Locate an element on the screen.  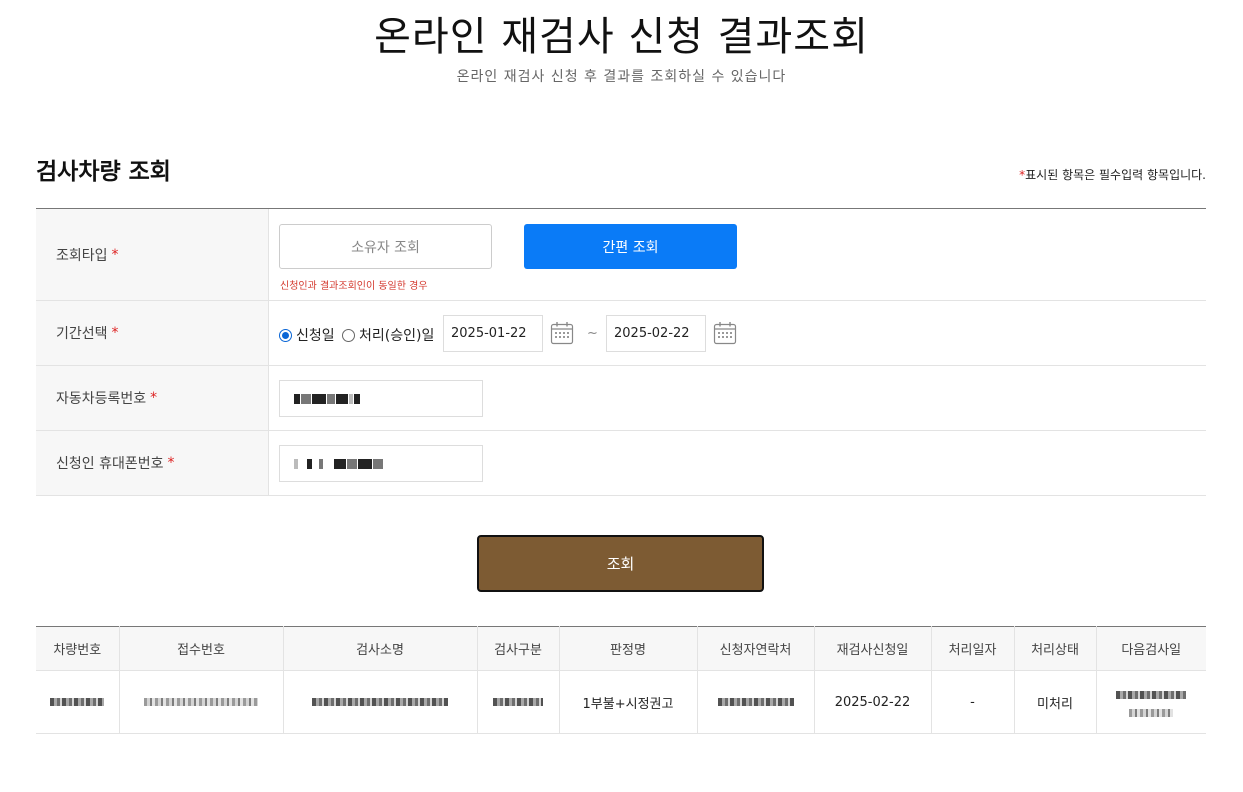
start-date-input: 2025-01-22 is located at coordinates (493, 333).